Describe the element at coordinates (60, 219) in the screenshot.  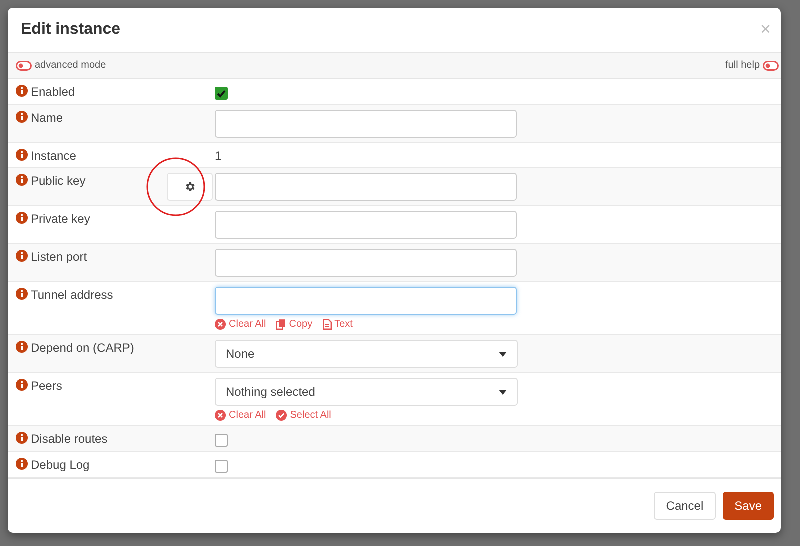
I see `field-label: Private key` at that location.